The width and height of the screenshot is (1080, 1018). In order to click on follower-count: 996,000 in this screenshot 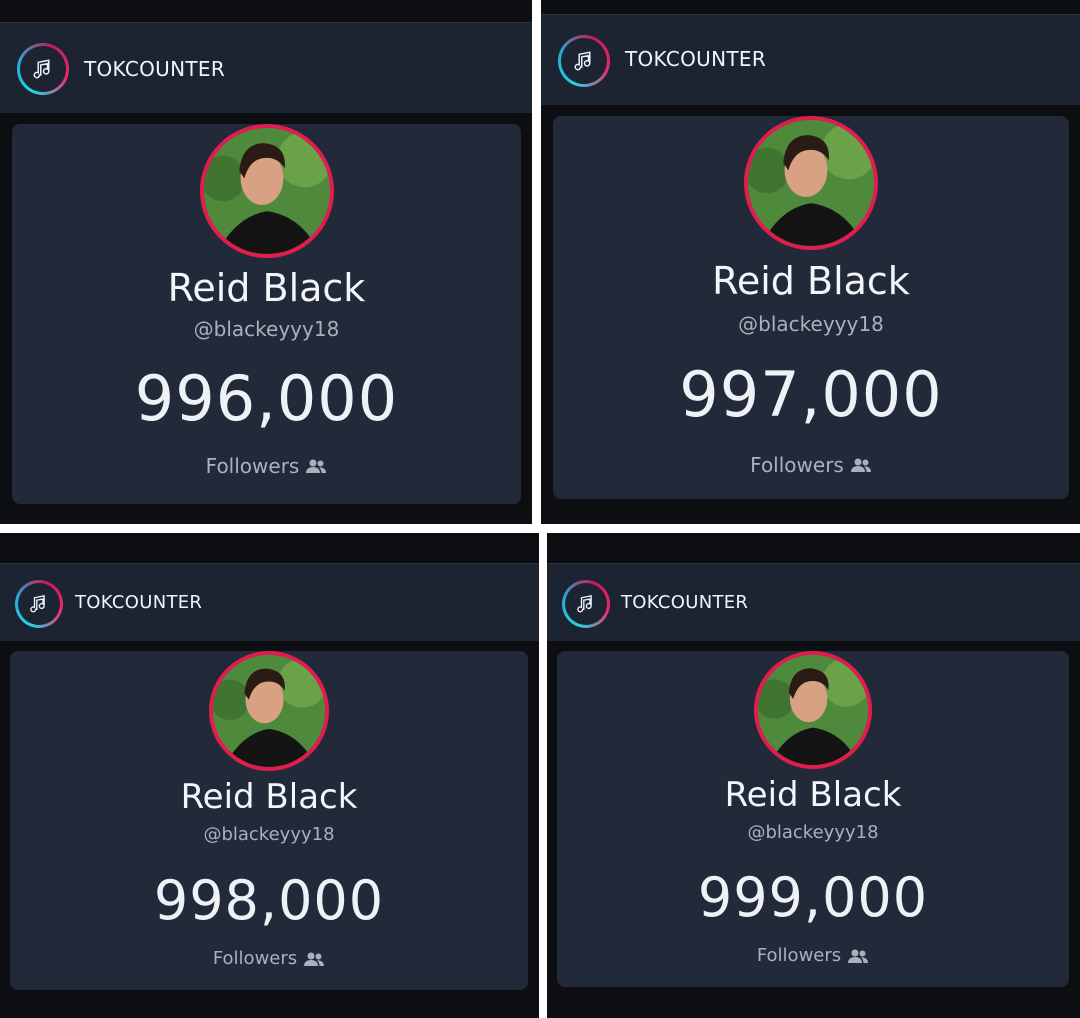, I will do `click(266, 398)`.